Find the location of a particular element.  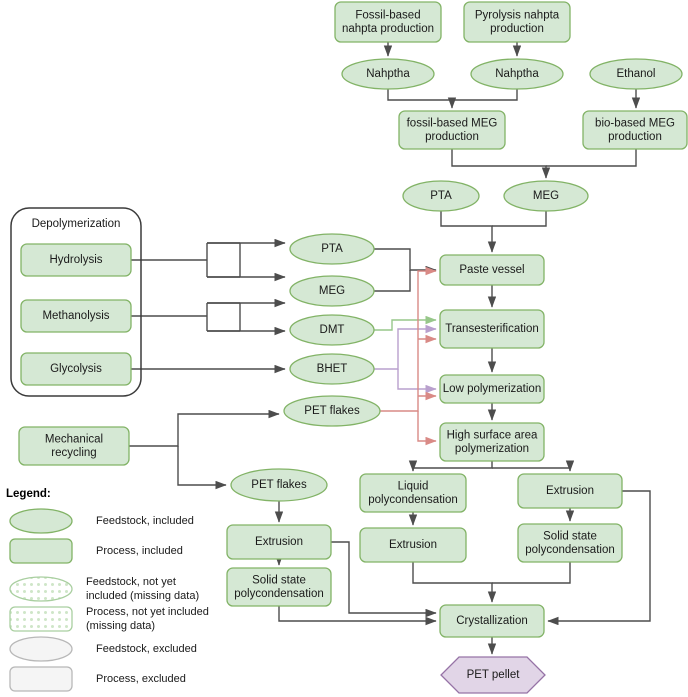

node-dmt: DMT is located at coordinates (332, 330).